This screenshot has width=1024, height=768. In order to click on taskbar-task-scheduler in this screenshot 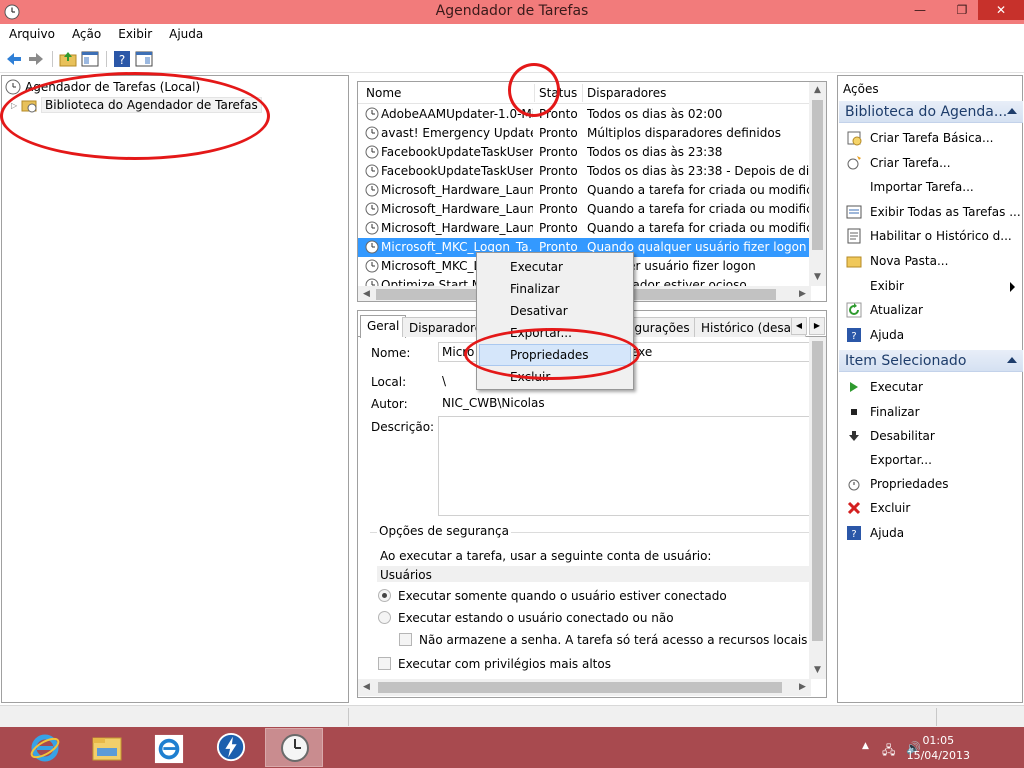, I will do `click(294, 747)`.